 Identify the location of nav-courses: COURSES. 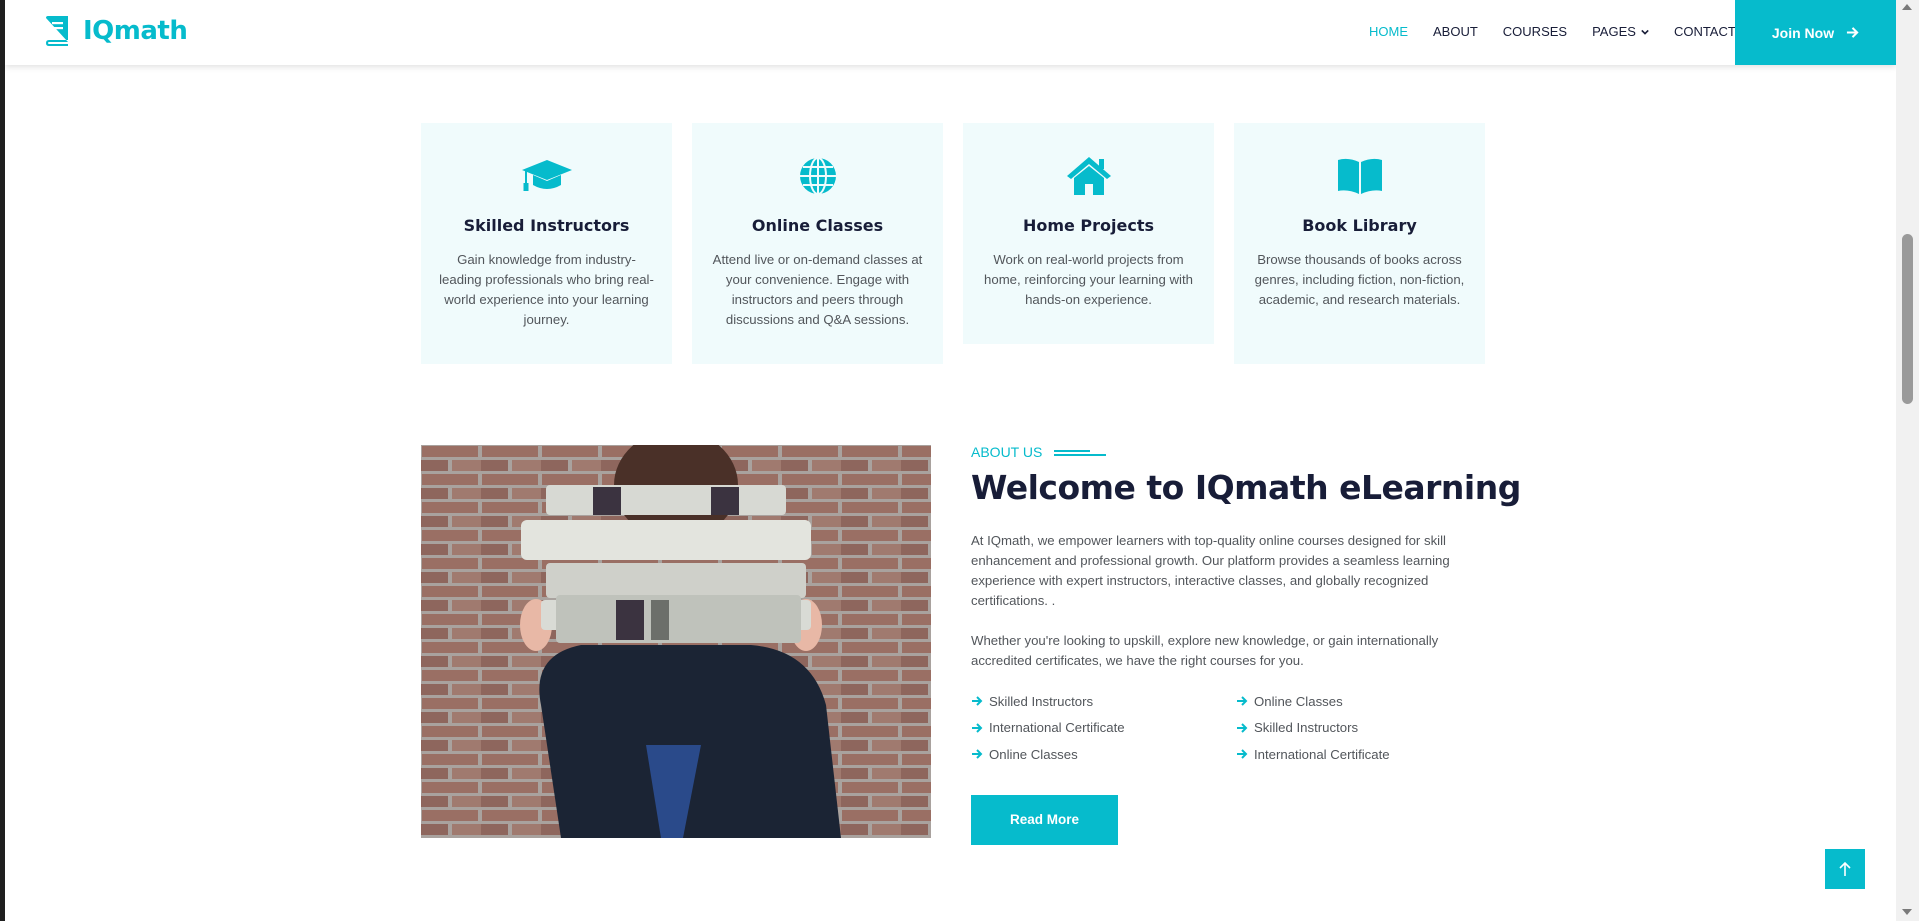
(1535, 31).